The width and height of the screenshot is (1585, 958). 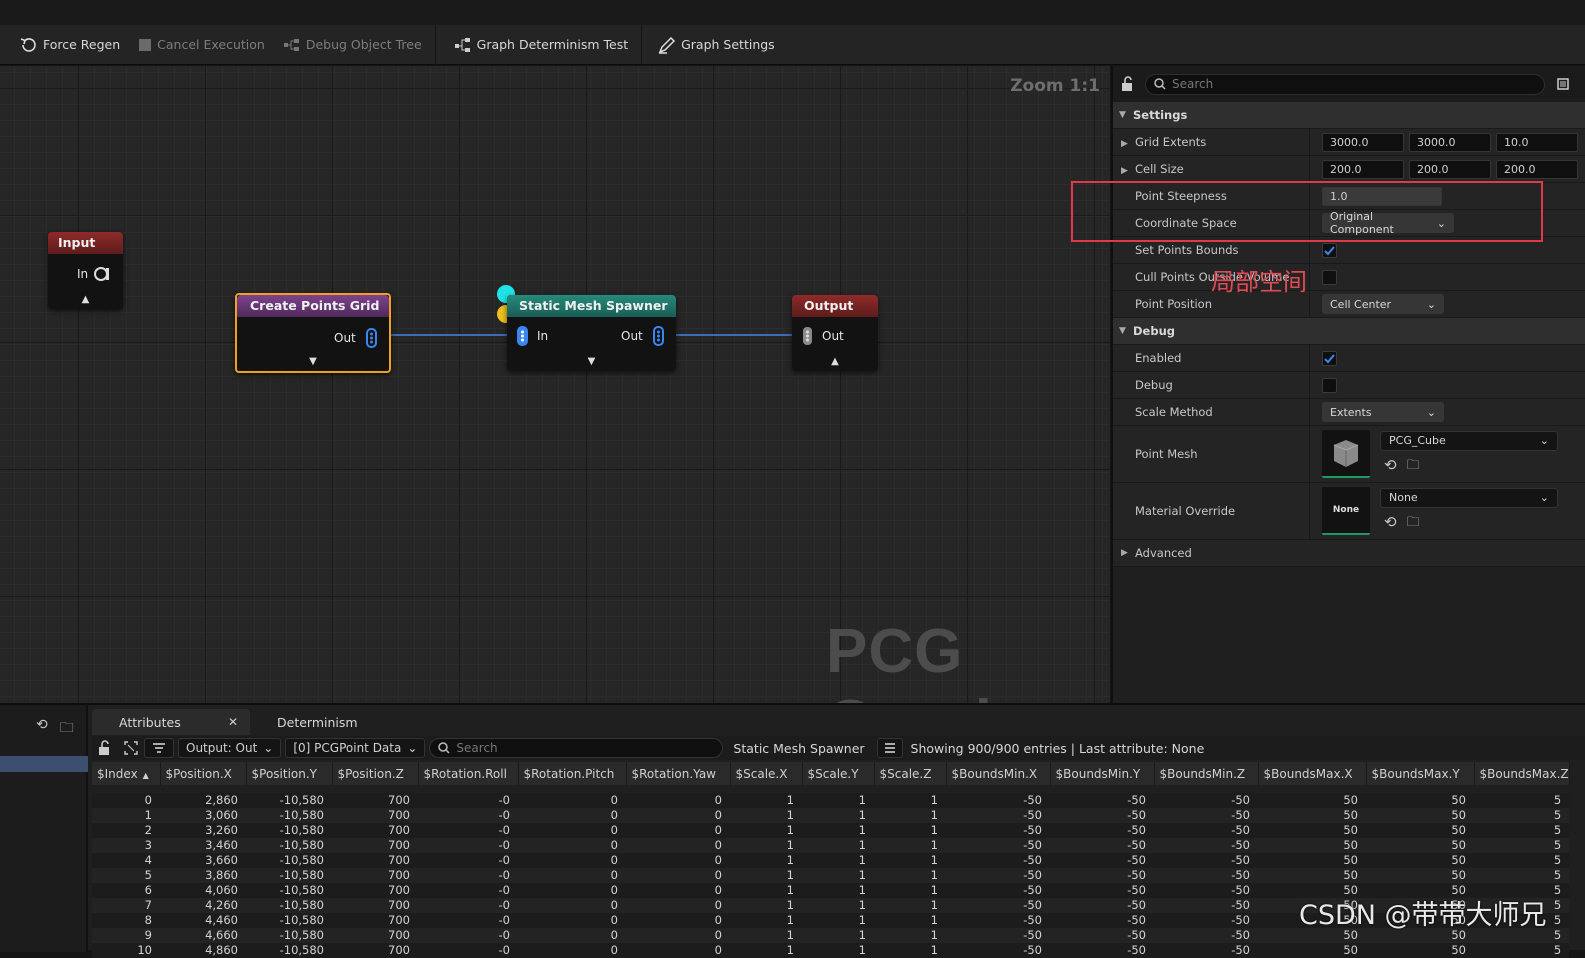 I want to click on output-node: Output Out ▲, so click(x=835, y=333).